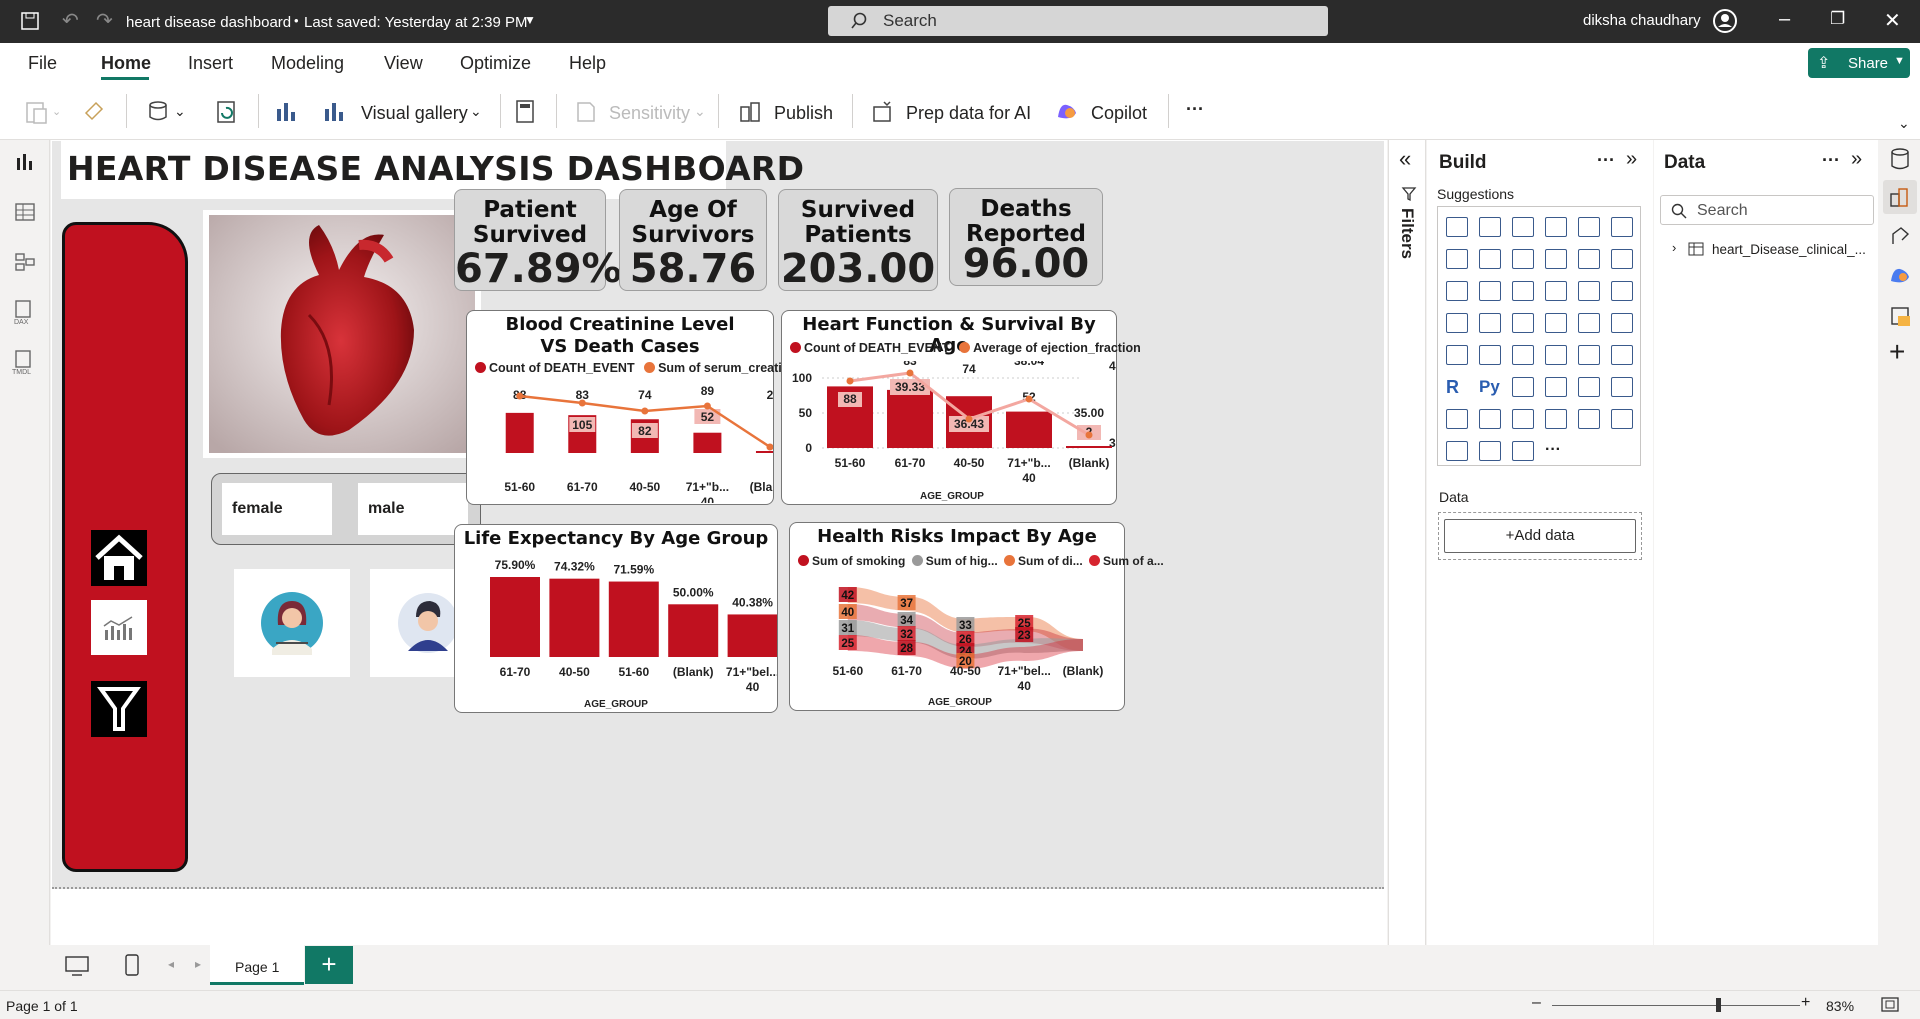  What do you see at coordinates (1900, 316) in the screenshot?
I see `bookmarks-icon` at bounding box center [1900, 316].